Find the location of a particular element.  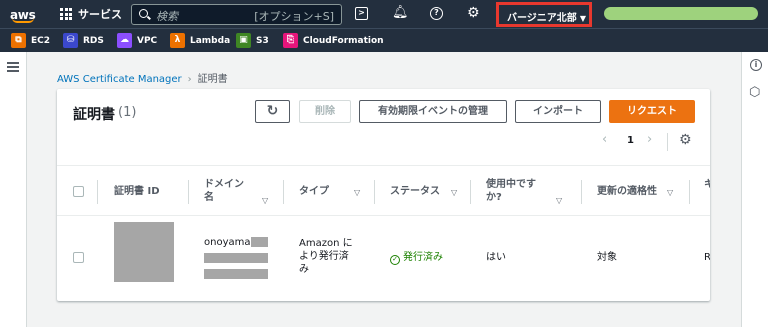

page-number: 1 is located at coordinates (630, 140).